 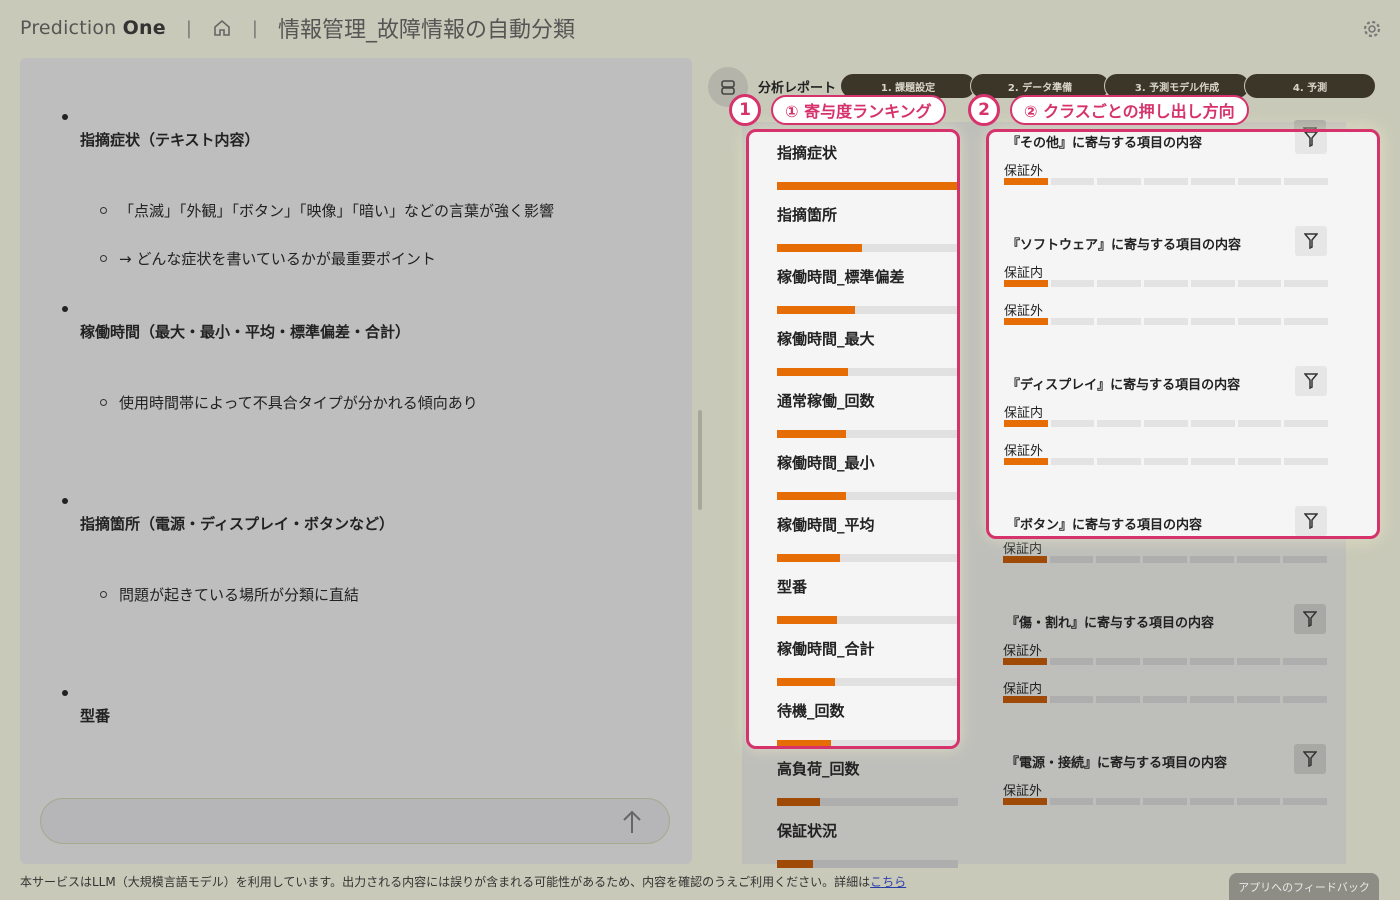 What do you see at coordinates (792, 587) in the screenshot?
I see `feature-name: 型番` at bounding box center [792, 587].